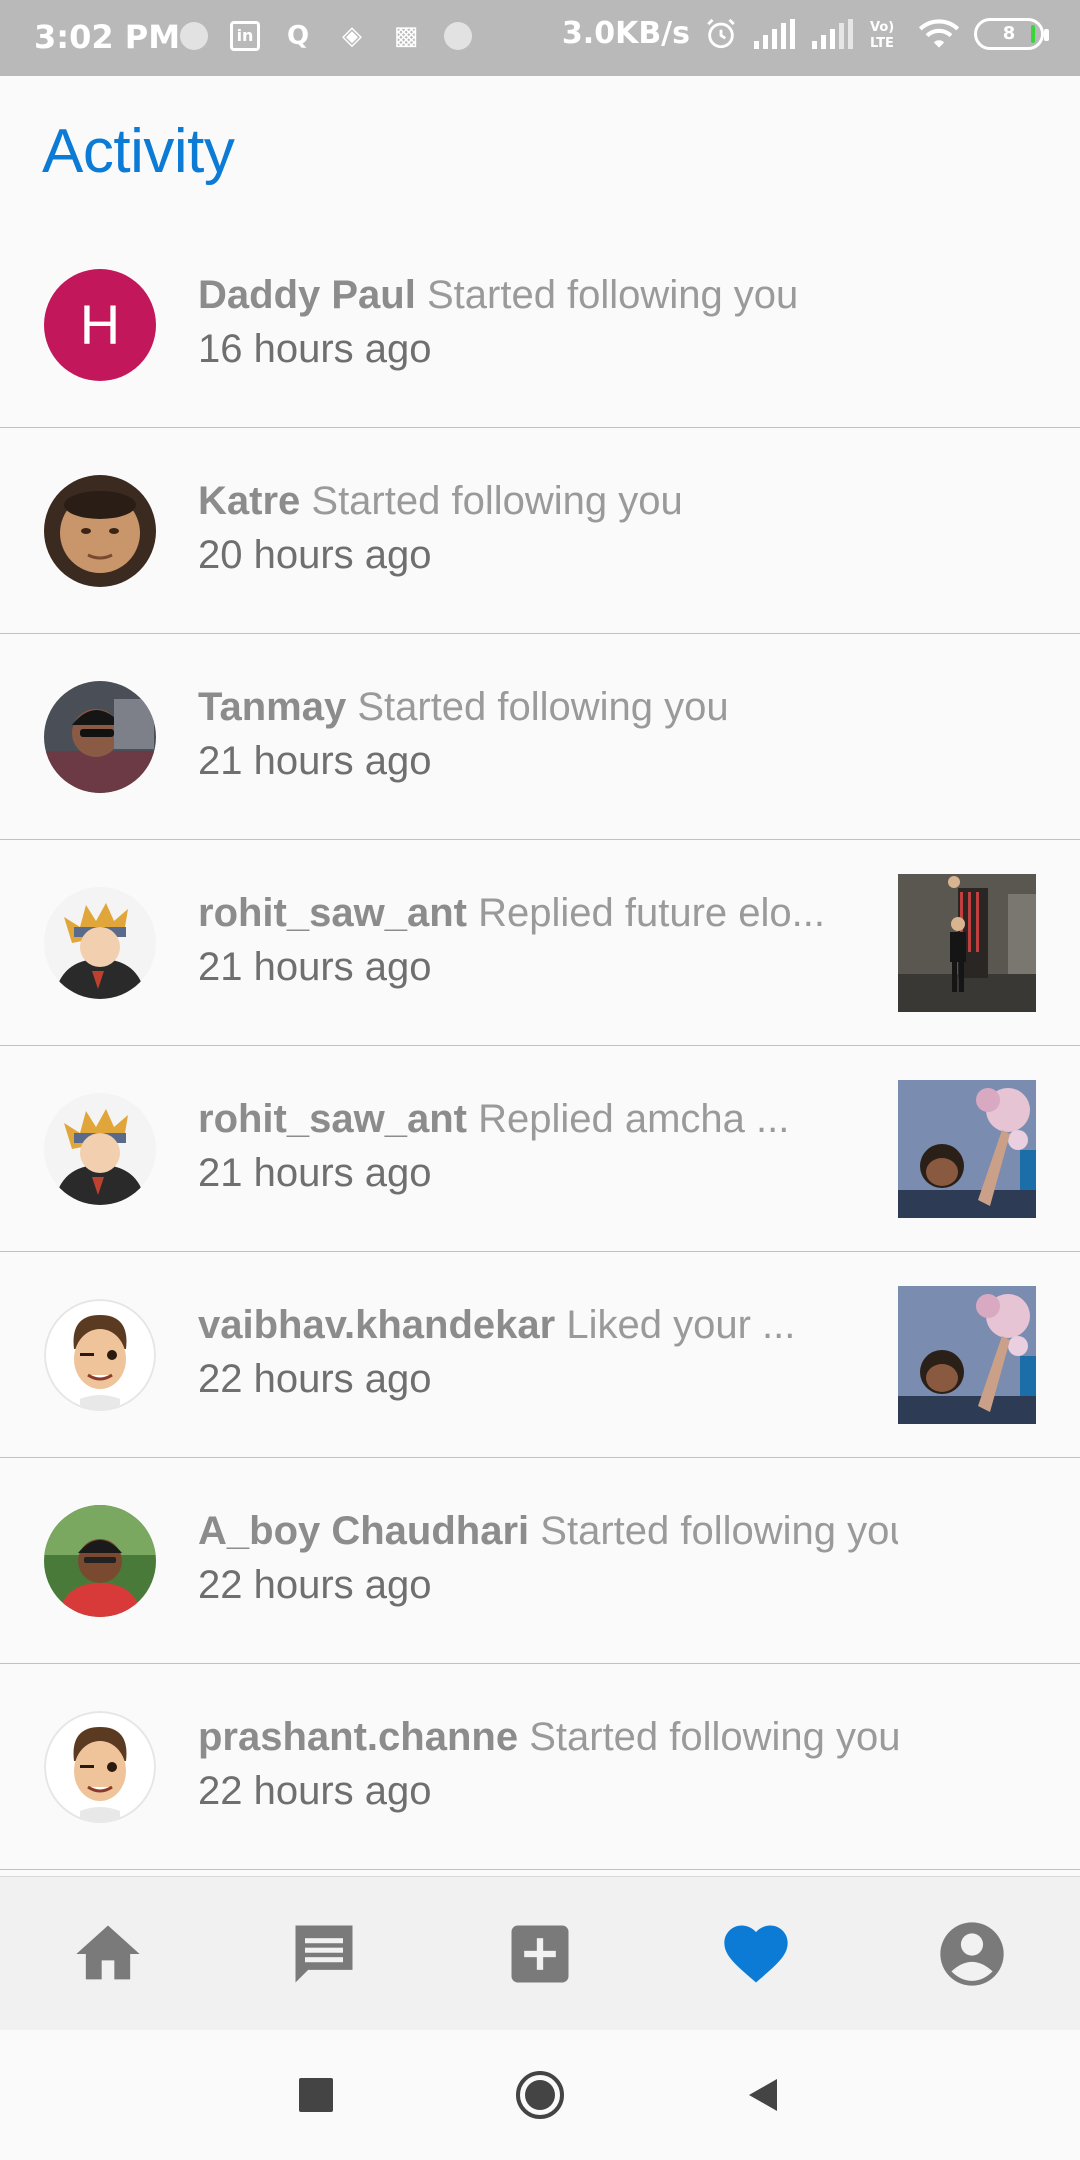  What do you see at coordinates (138, 151) in the screenshot?
I see `page-title: Activity` at bounding box center [138, 151].